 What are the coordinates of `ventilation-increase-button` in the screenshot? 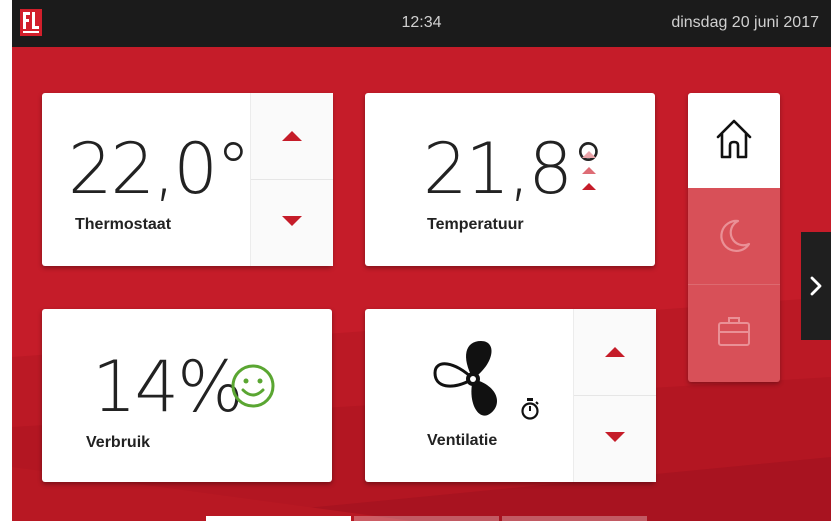 It's located at (615, 352).